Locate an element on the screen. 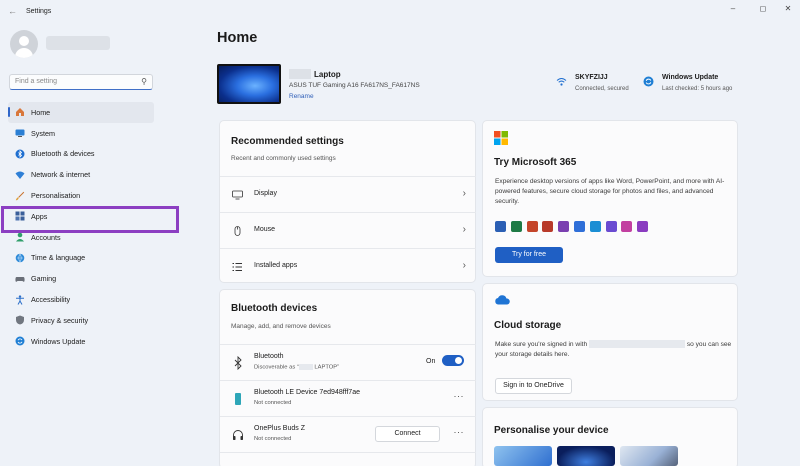 This screenshot has width=800, height=466. rename-link: Rename is located at coordinates (301, 96).